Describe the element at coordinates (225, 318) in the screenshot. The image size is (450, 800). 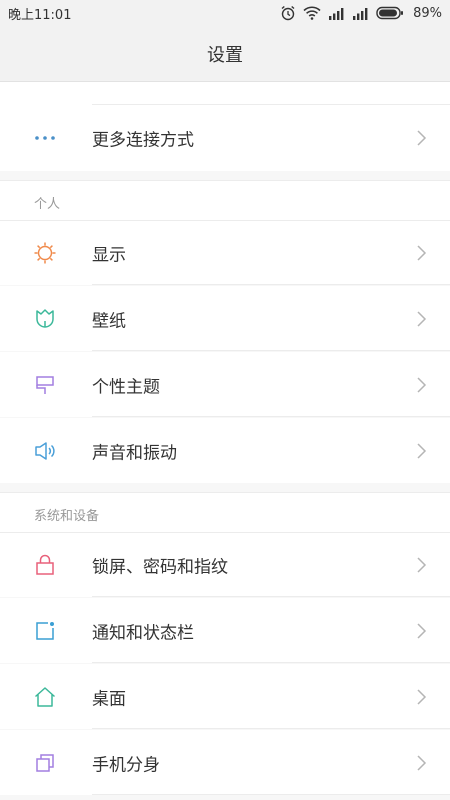
I see `settings-item-wallpaper: 壁纸` at that location.